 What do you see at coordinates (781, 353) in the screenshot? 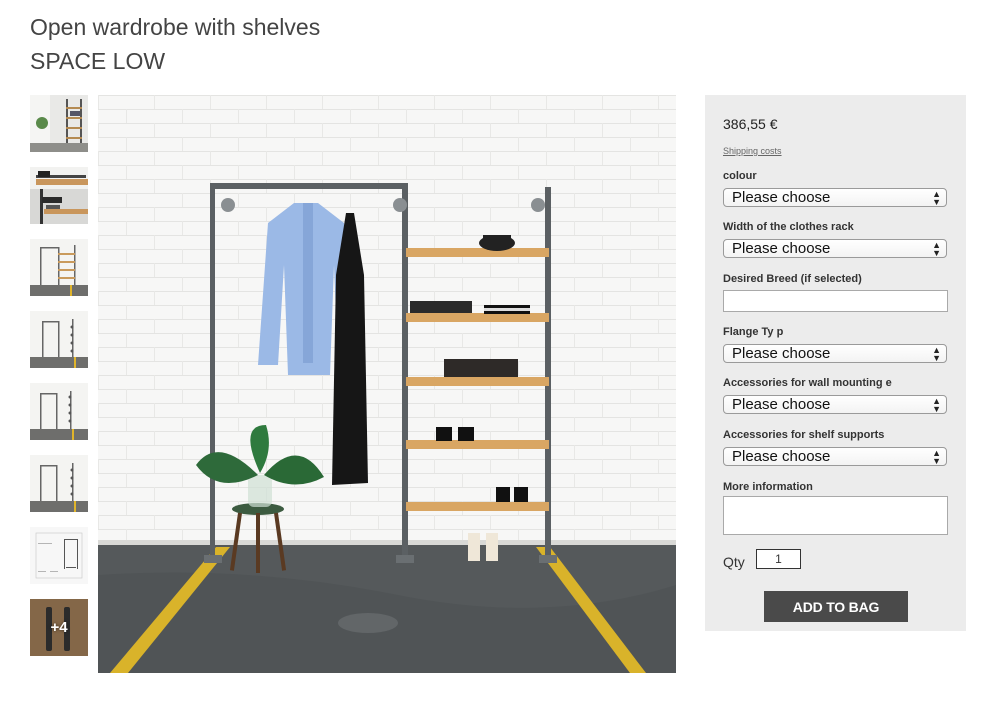
I see `flange-type-select-value: Please choose` at bounding box center [781, 353].